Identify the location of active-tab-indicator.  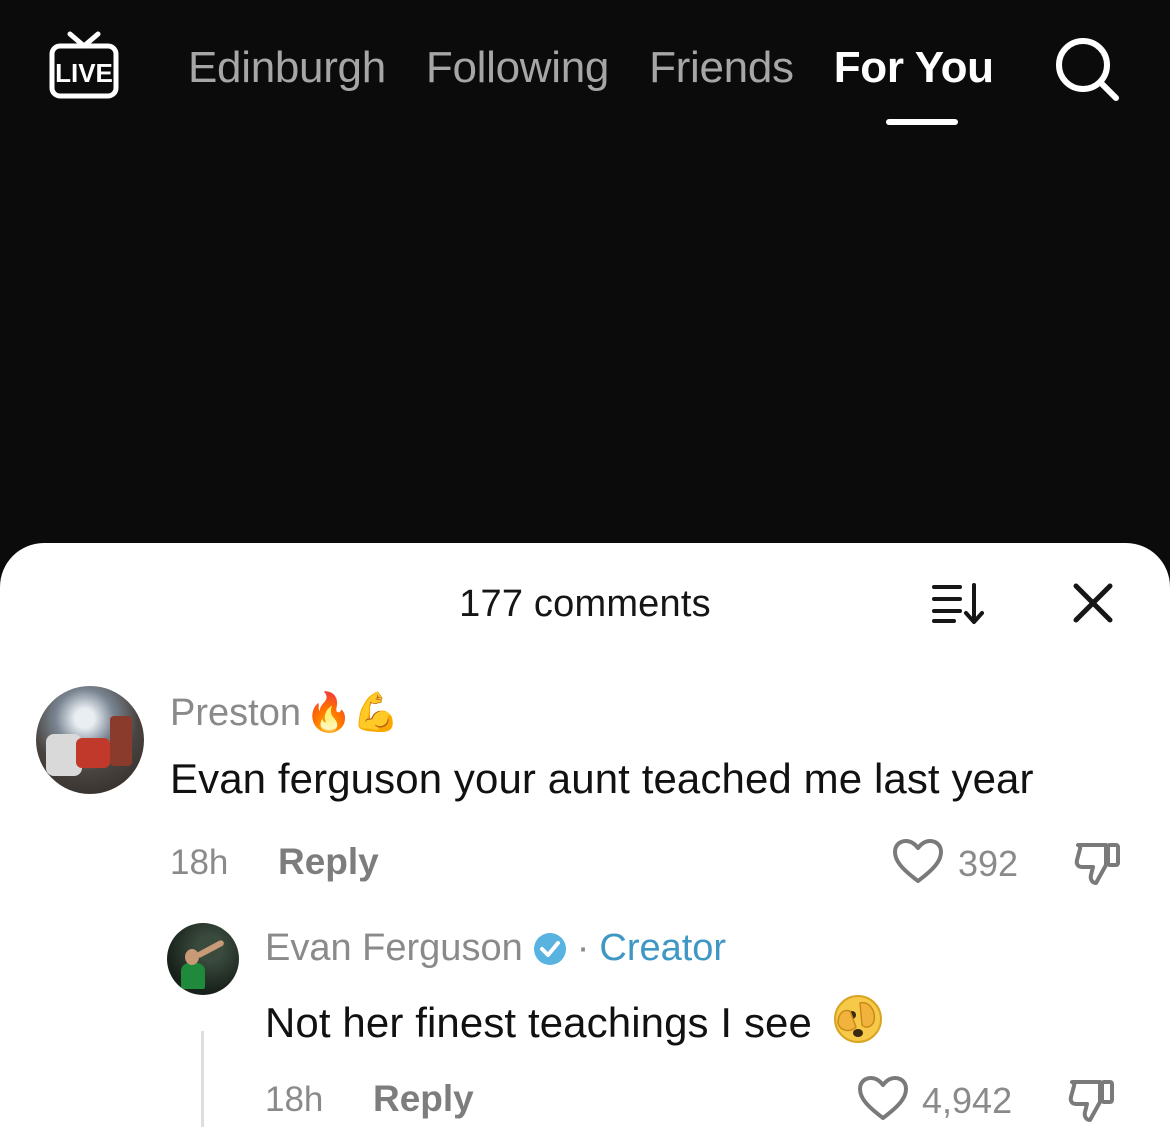
(922, 122).